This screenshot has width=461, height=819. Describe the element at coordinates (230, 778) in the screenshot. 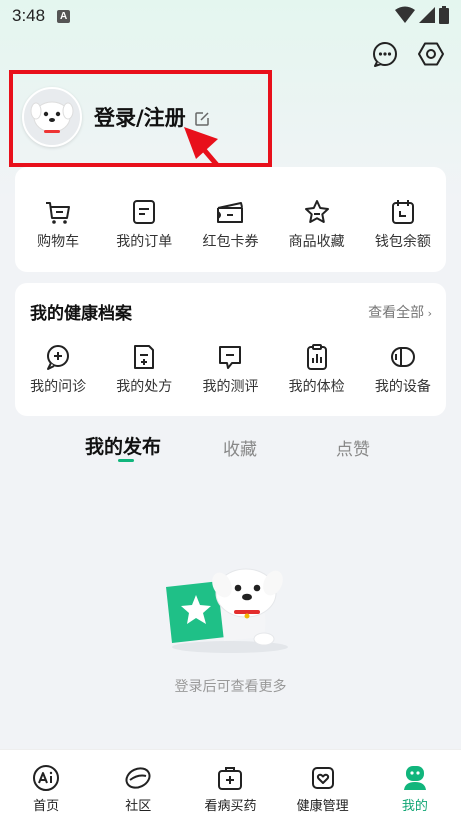

I see `medical-kit-icon` at that location.